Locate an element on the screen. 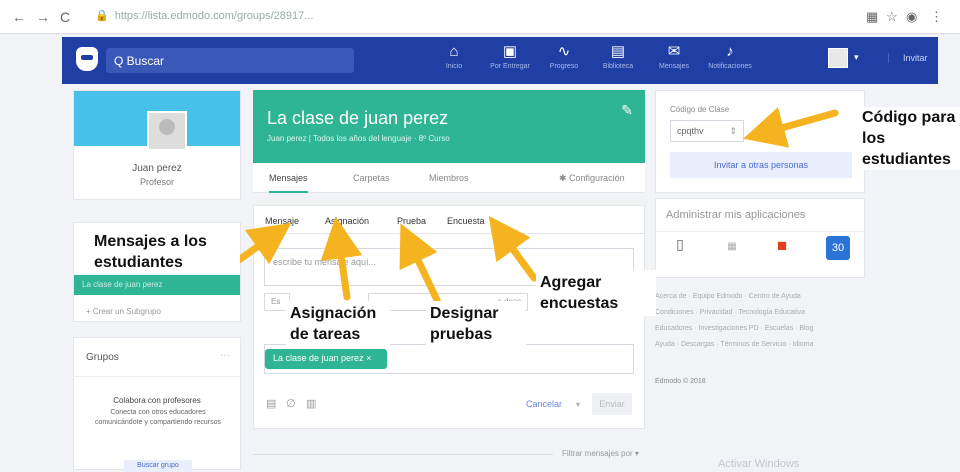  annotation-quiz: Designar pruebas is located at coordinates (476, 324).